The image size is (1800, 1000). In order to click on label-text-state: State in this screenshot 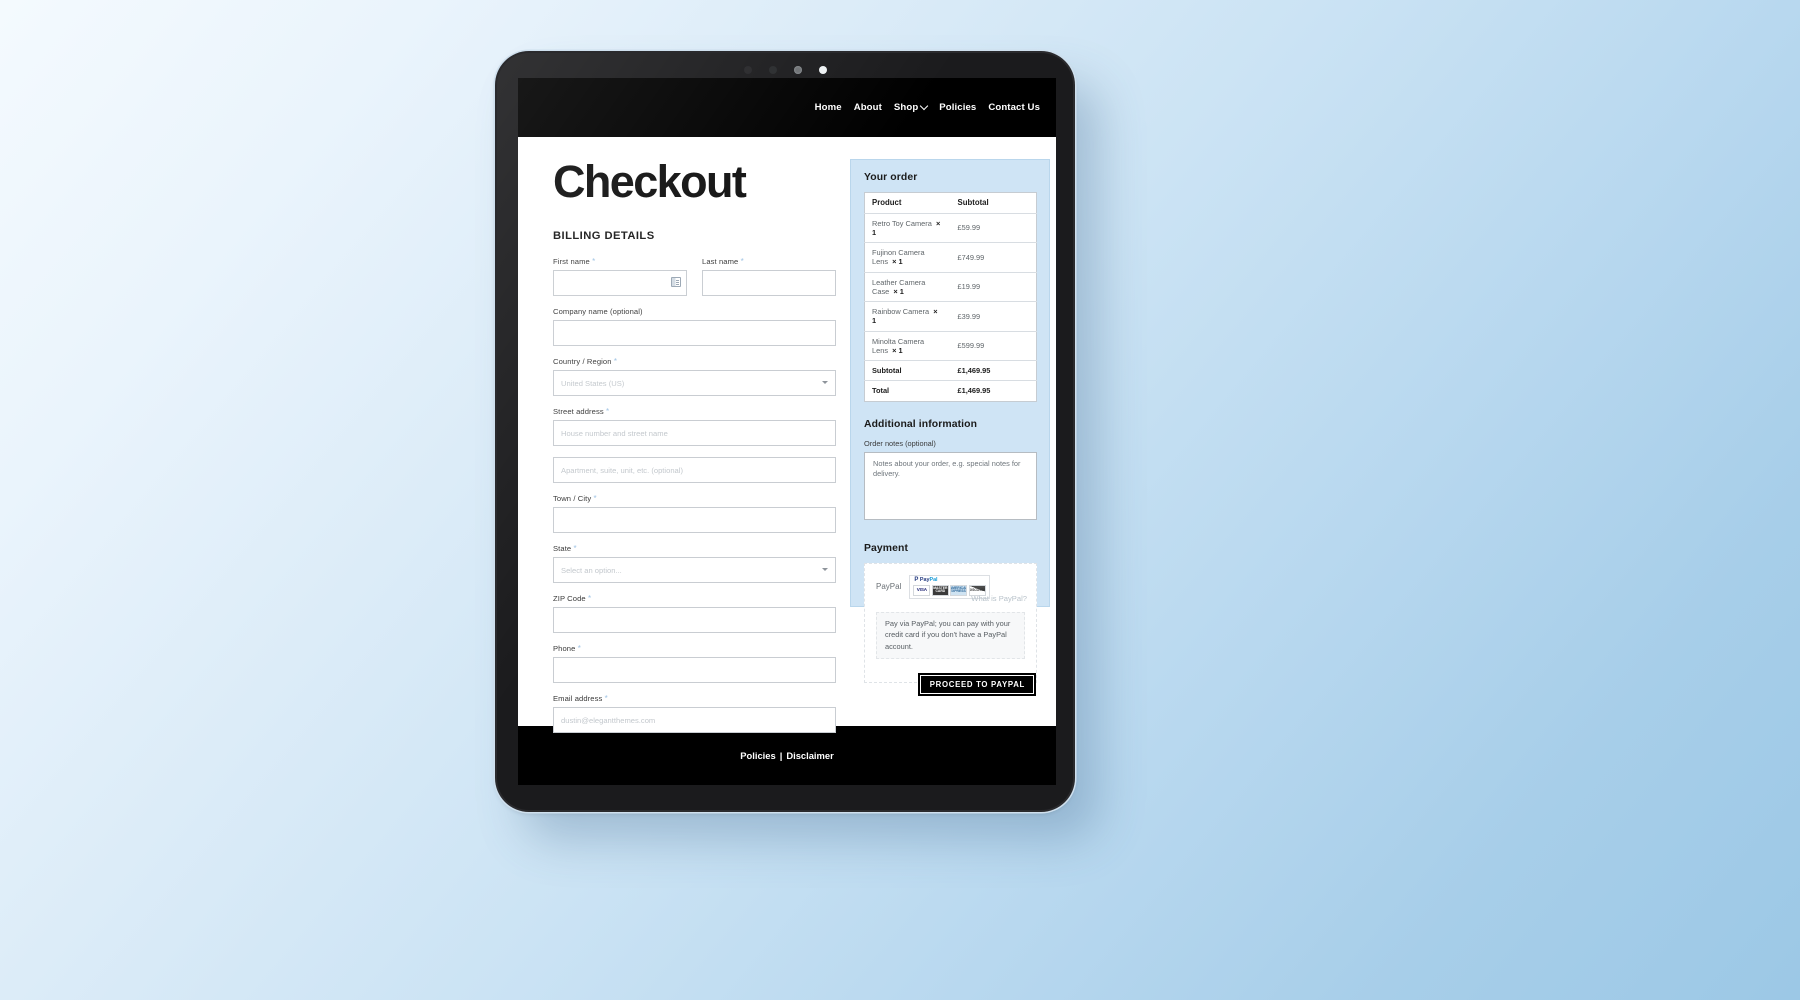, I will do `click(562, 548)`.